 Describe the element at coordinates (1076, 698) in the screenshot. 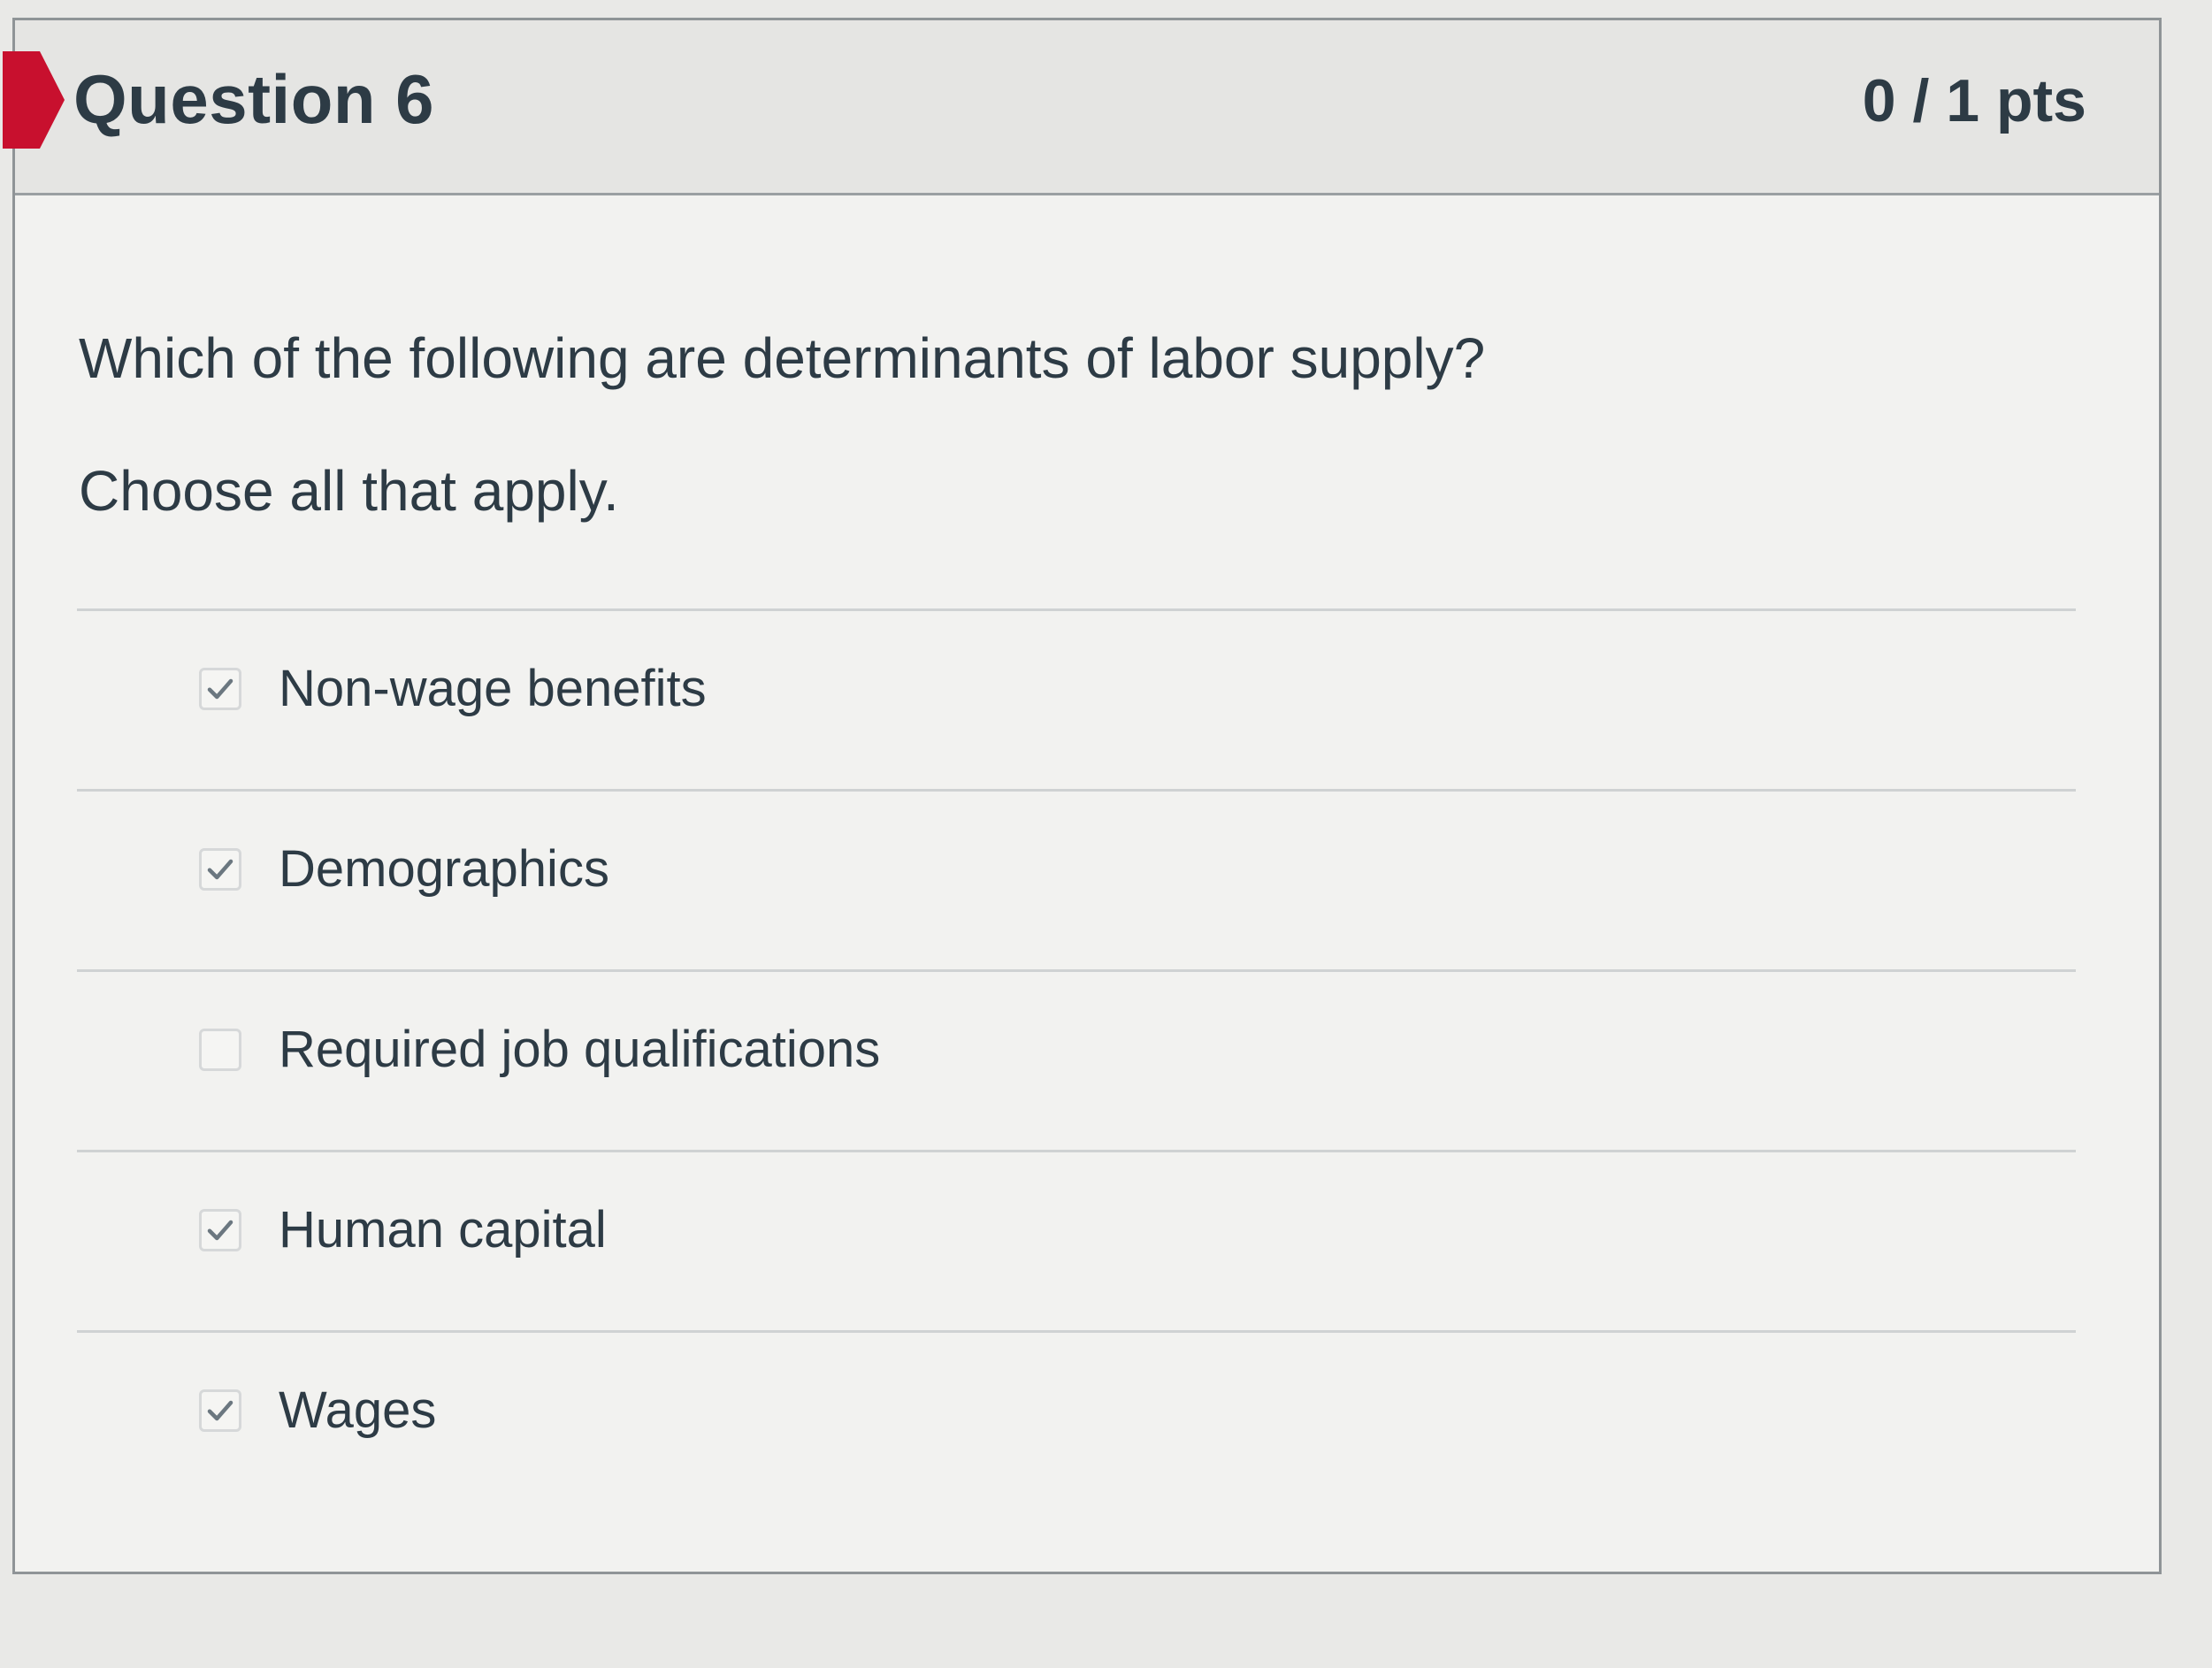

I see `answer-option: Non-wage benefits` at that location.